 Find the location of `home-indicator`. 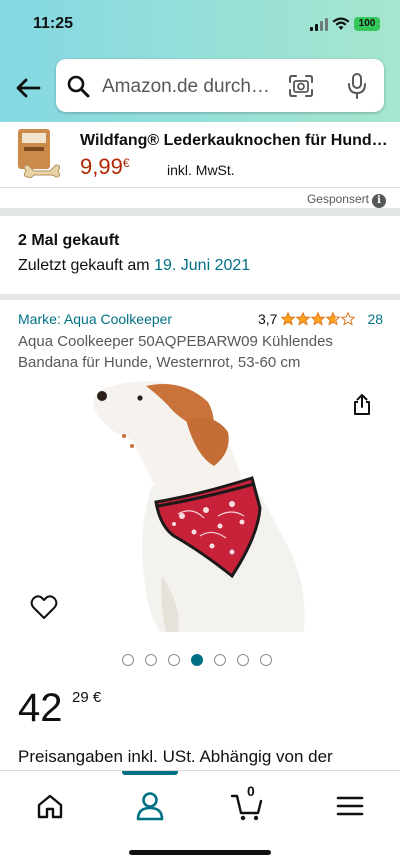

home-indicator is located at coordinates (200, 852).